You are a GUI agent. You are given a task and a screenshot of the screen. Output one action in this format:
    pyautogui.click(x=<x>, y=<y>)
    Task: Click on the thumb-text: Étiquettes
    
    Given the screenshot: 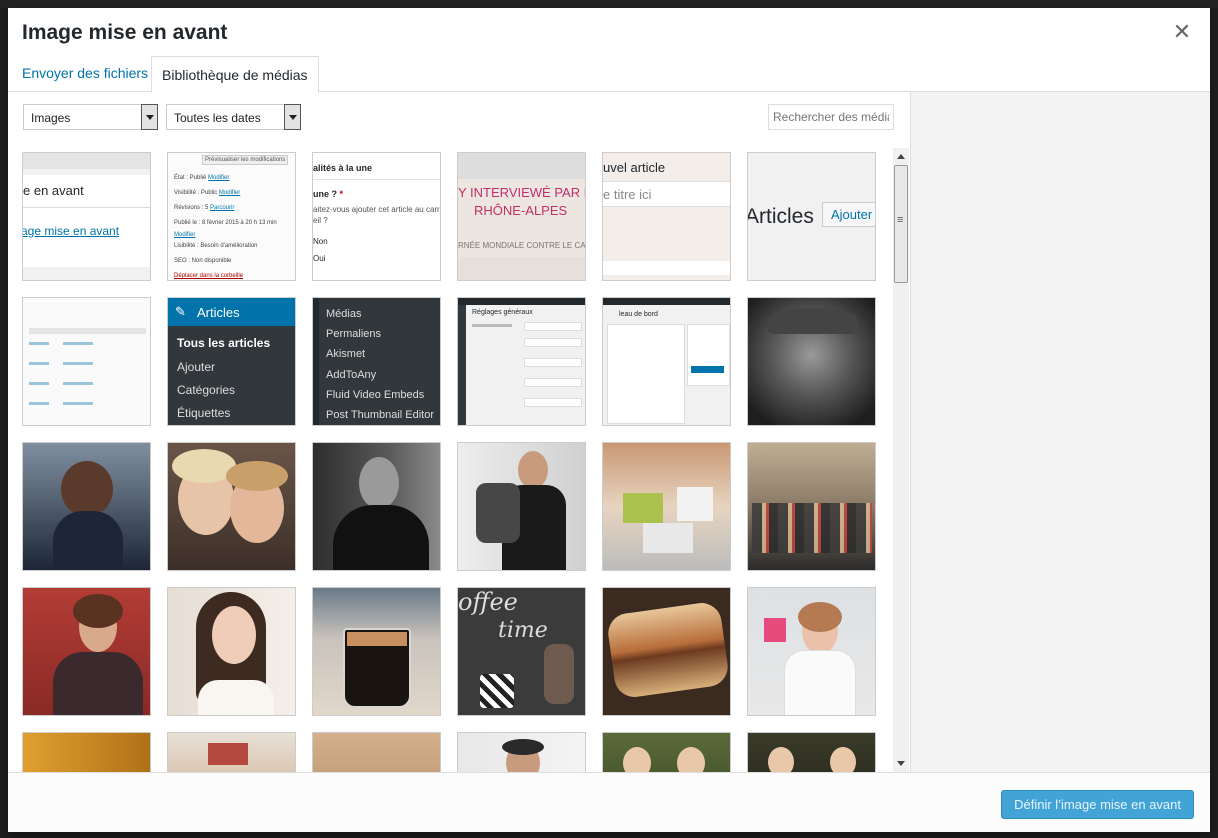 What is the action you would take?
    pyautogui.click(x=204, y=413)
    